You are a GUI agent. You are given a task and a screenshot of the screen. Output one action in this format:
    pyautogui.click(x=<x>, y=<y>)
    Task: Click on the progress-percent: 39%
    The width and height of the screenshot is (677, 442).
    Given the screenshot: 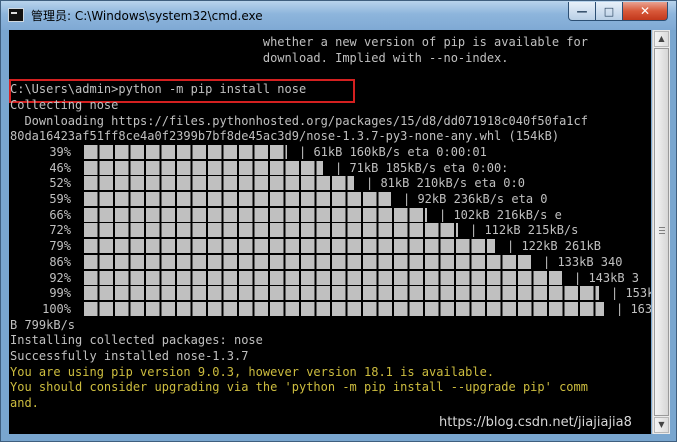 What is the action you would take?
    pyautogui.click(x=60, y=151)
    